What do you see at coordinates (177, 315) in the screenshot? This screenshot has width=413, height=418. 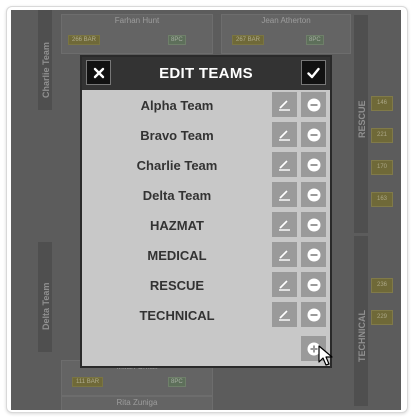 I see `team-name: TECHNICAL` at bounding box center [177, 315].